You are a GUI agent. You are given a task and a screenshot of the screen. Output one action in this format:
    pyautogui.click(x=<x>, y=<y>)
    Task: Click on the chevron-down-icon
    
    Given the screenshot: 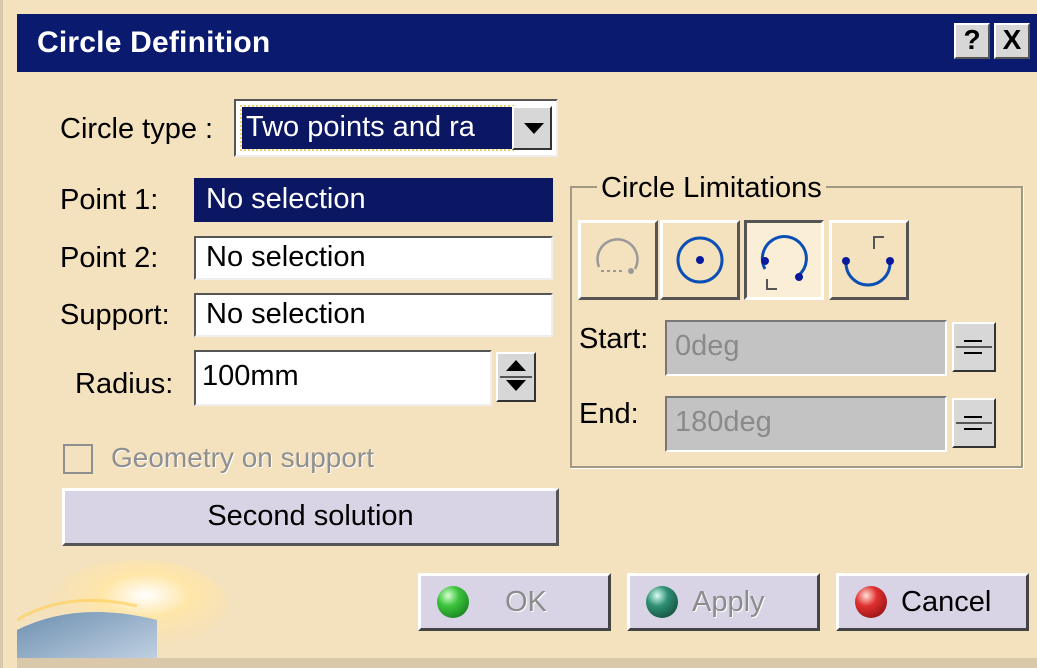 What is the action you would take?
    pyautogui.click(x=532, y=128)
    